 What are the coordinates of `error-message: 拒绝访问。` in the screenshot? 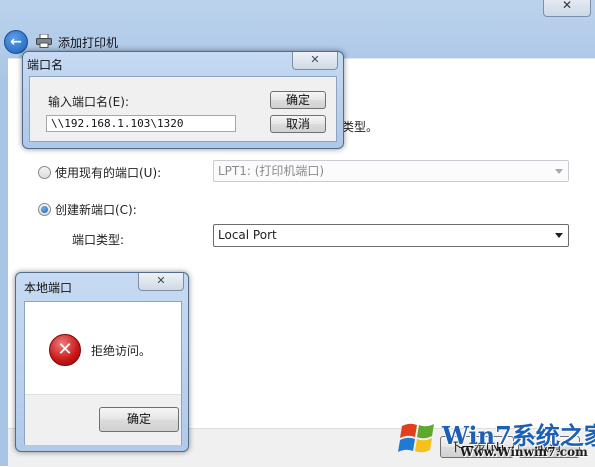 It's located at (121, 351).